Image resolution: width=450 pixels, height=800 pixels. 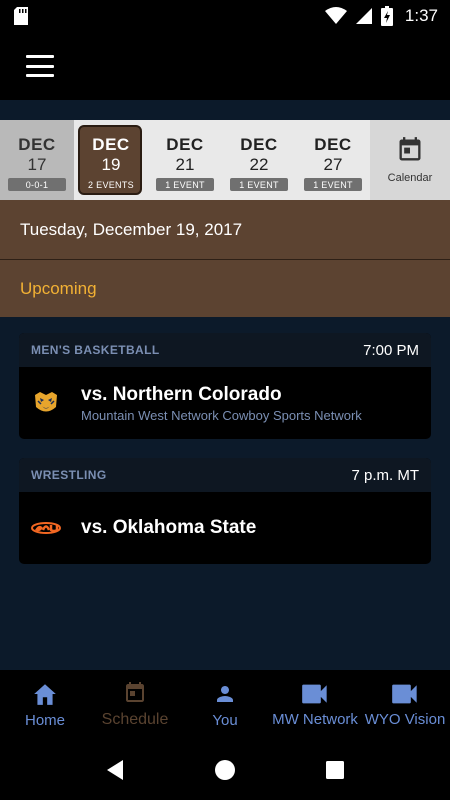 What do you see at coordinates (405, 719) in the screenshot?
I see `nav-label: WYO Vision` at bounding box center [405, 719].